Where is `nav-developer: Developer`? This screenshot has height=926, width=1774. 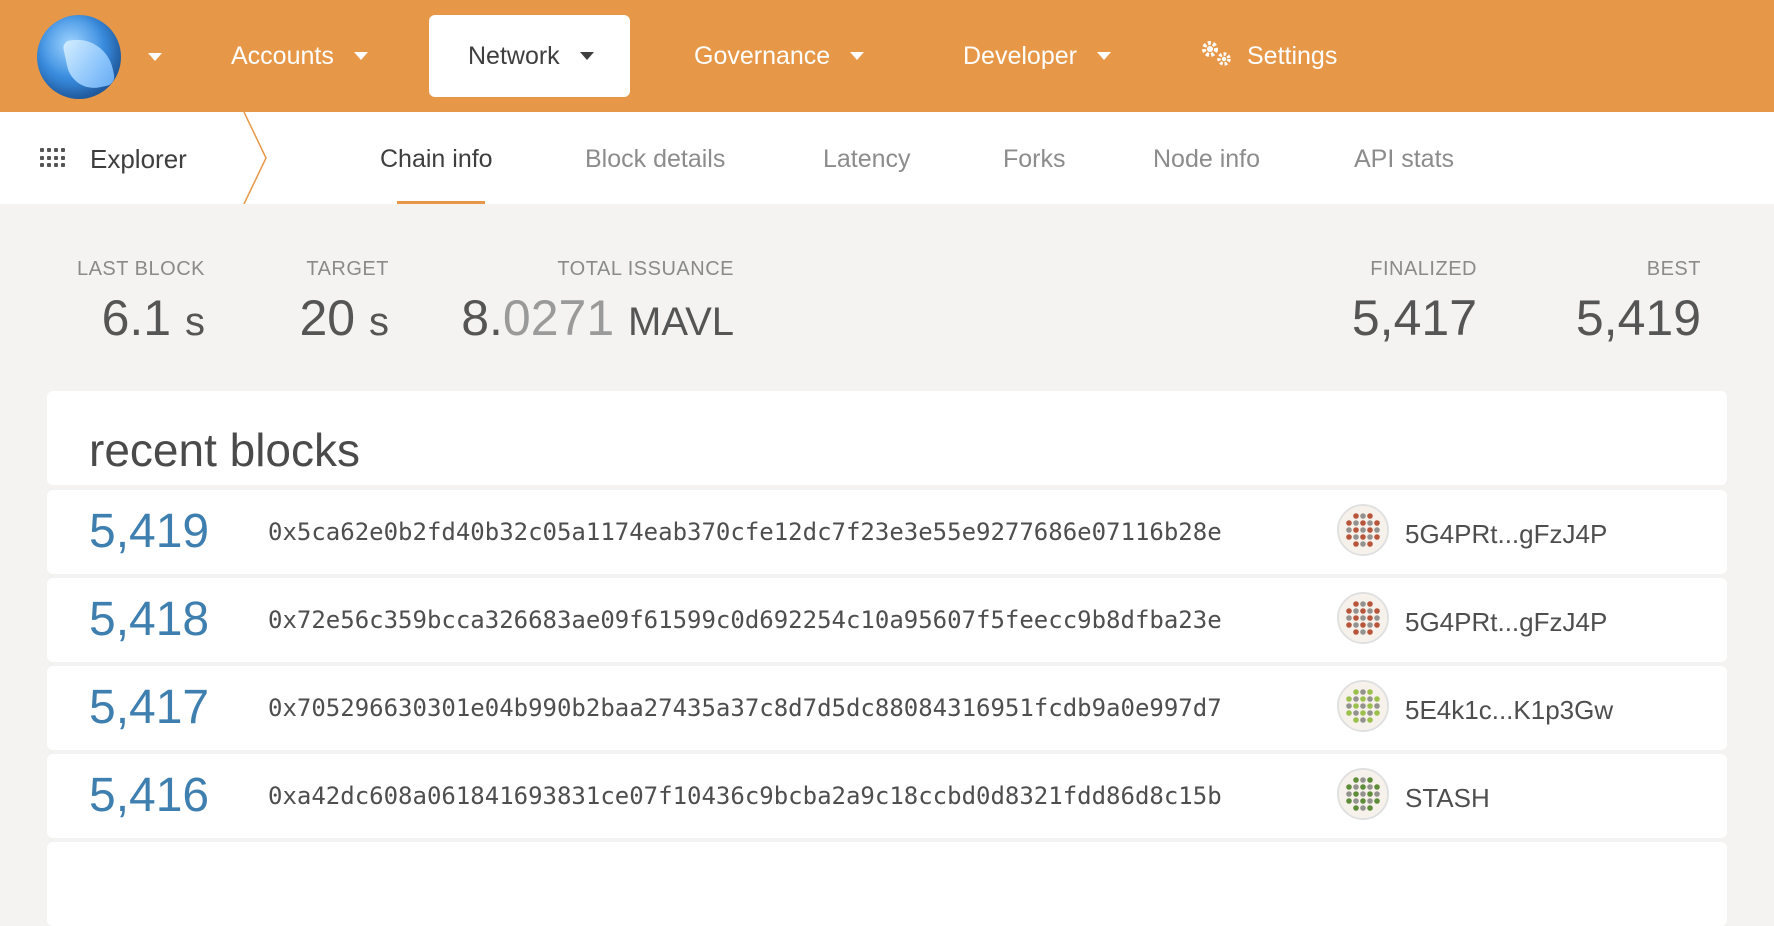
nav-developer: Developer is located at coordinates (1037, 56).